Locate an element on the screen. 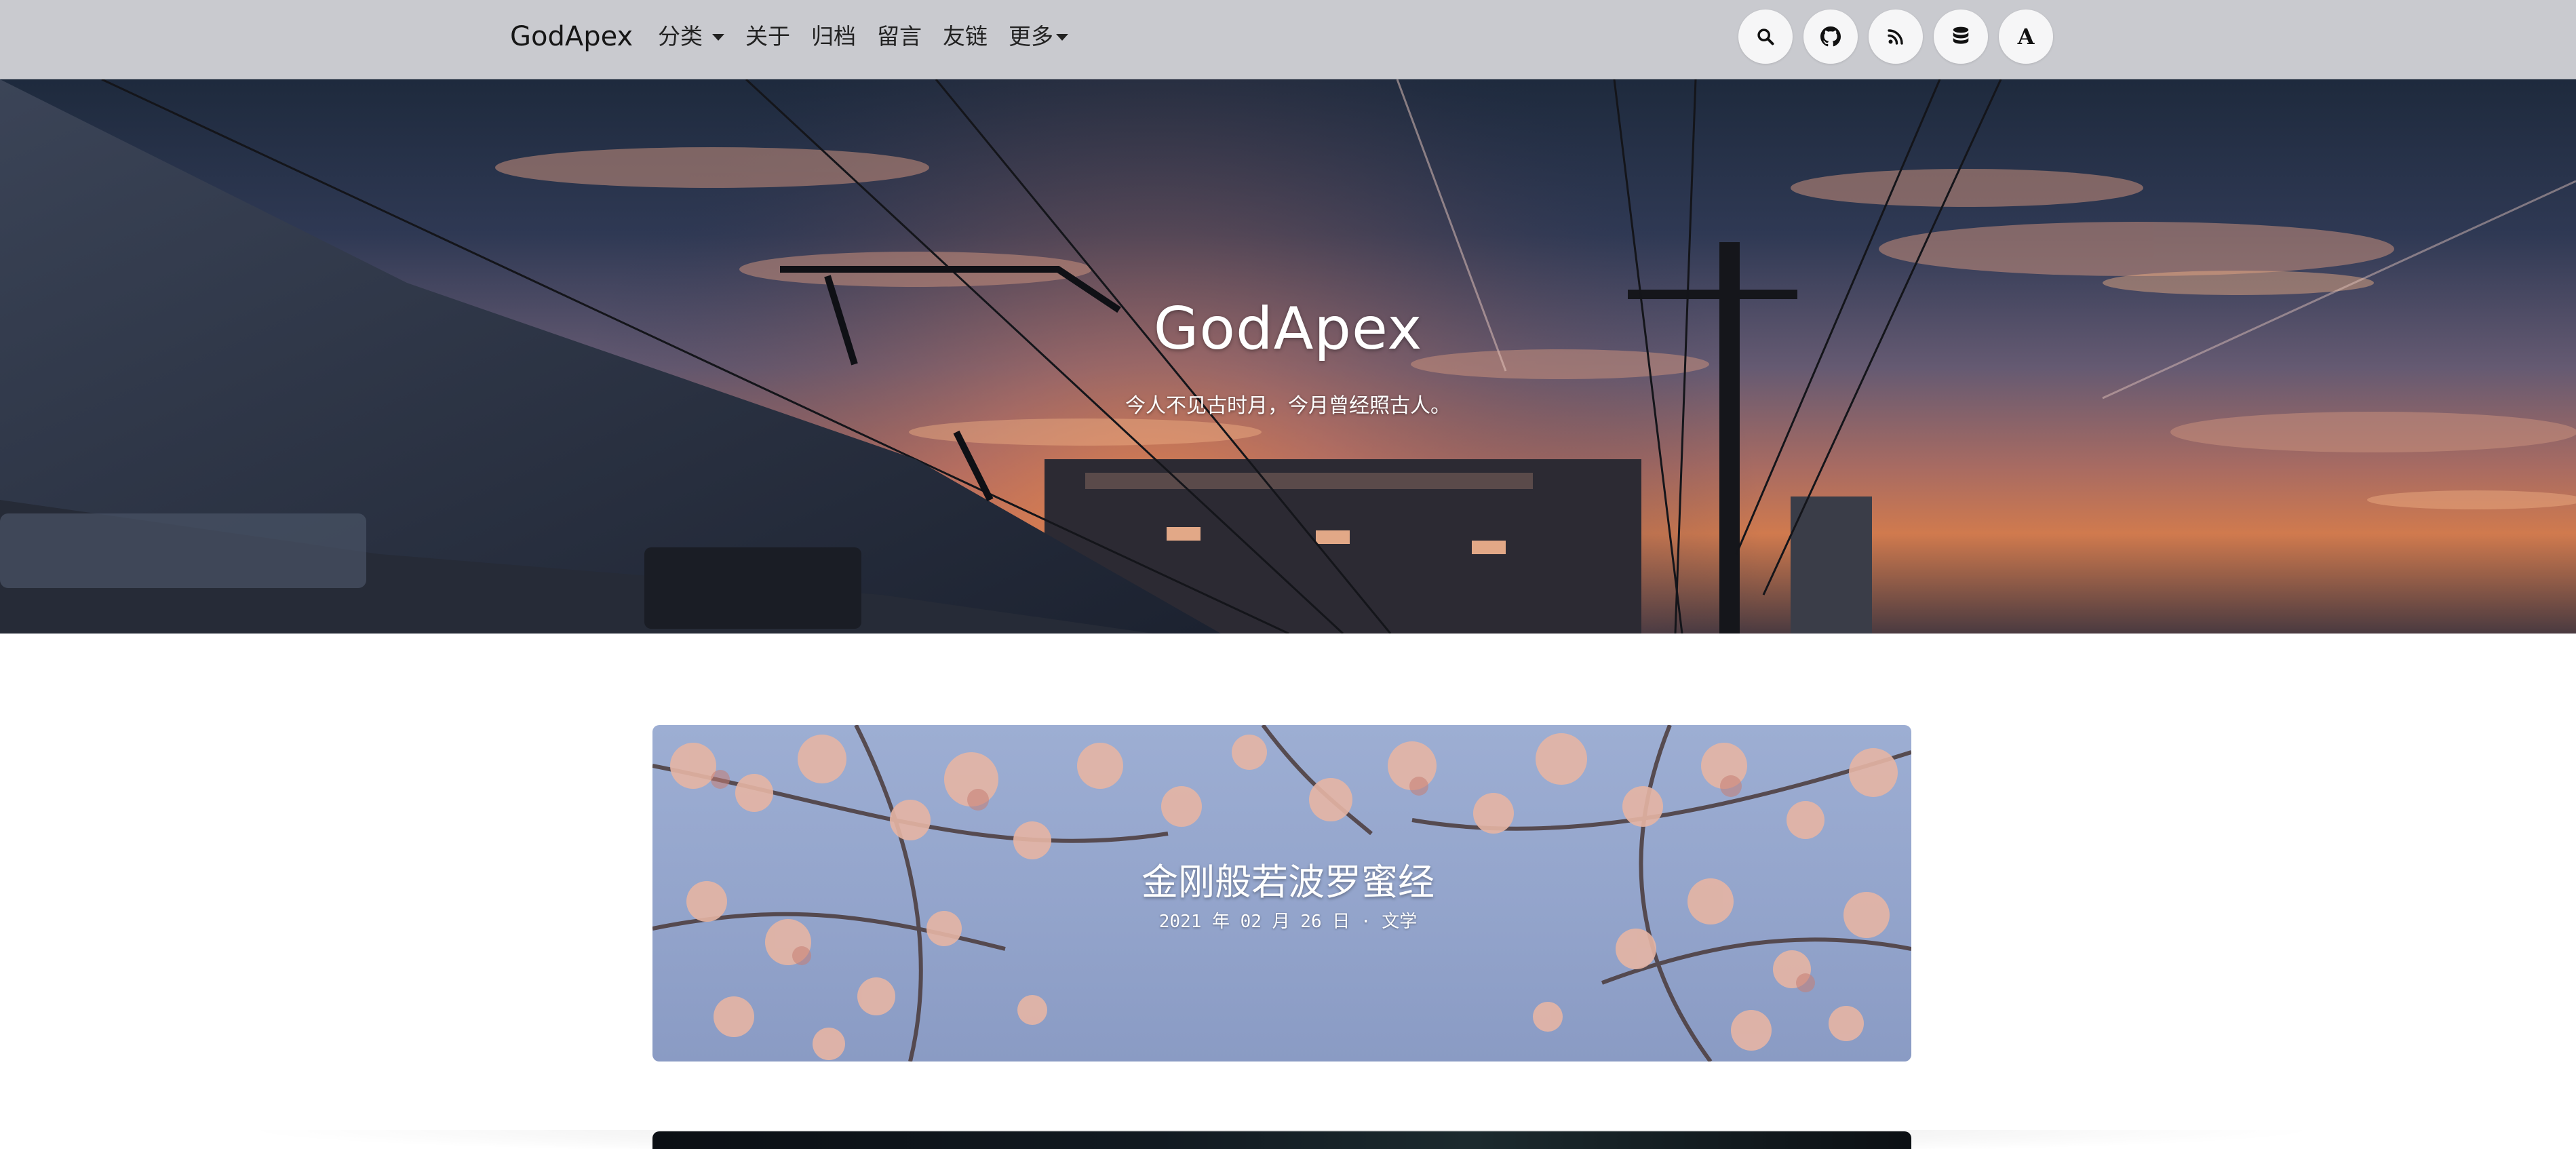 The height and width of the screenshot is (1149, 2576). nav-item-about: 关于 is located at coordinates (767, 36).